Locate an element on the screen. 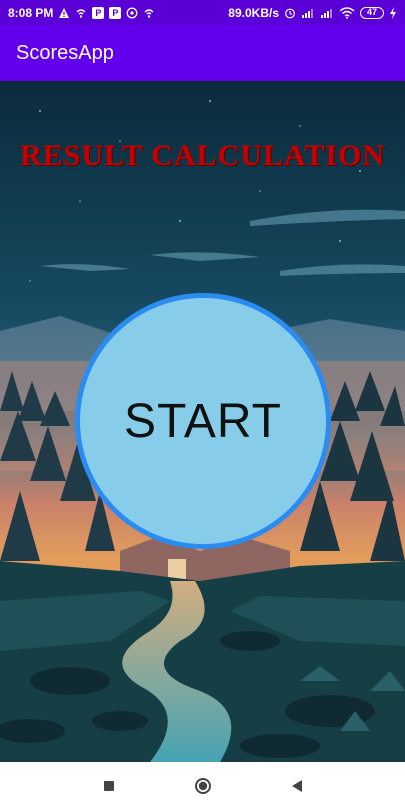 The image size is (405, 810). home-button is located at coordinates (203, 786).